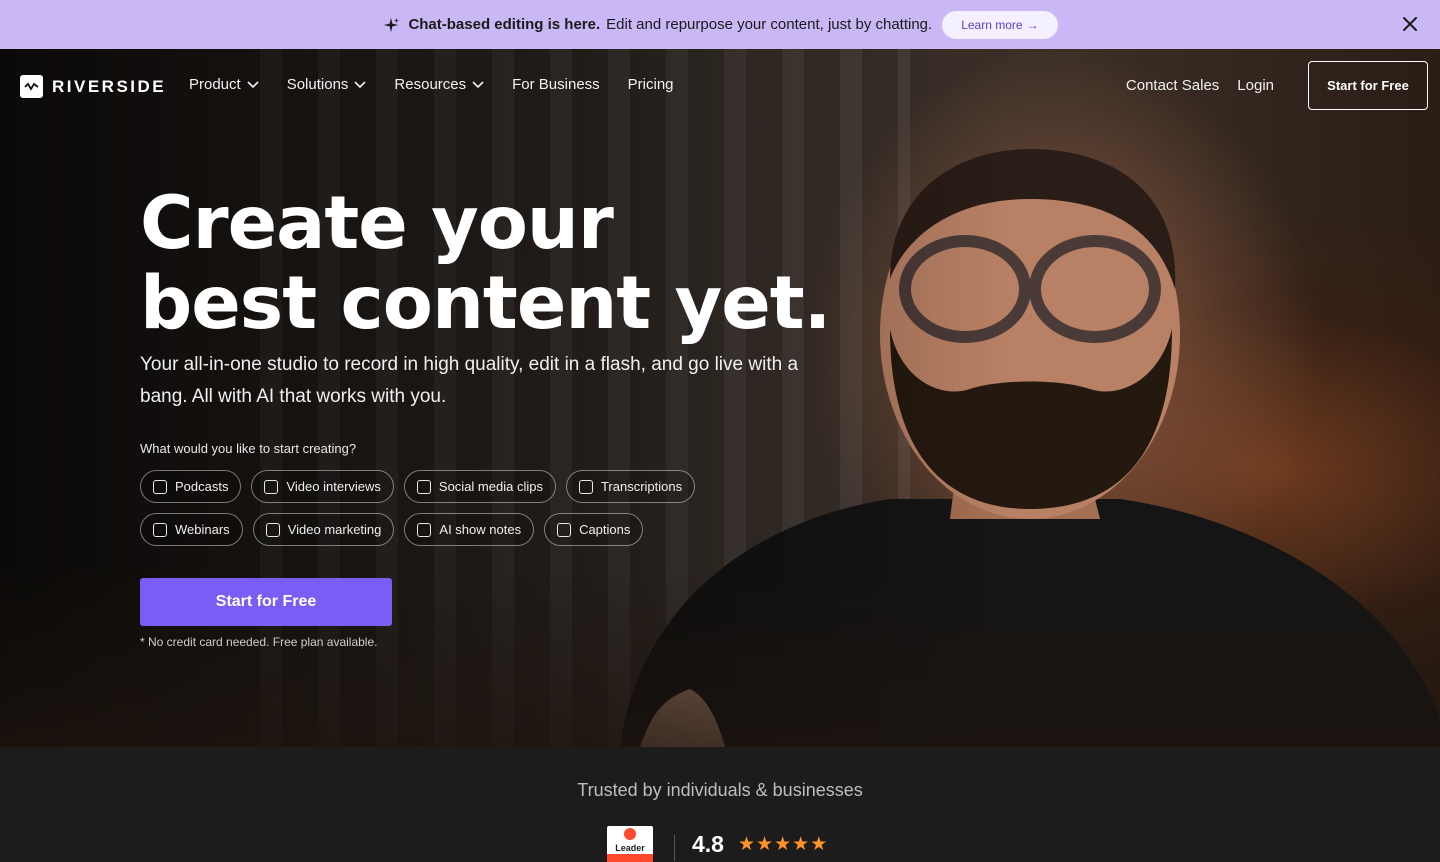  Describe the element at coordinates (641, 486) in the screenshot. I see `chip-label: Transcriptions` at that location.